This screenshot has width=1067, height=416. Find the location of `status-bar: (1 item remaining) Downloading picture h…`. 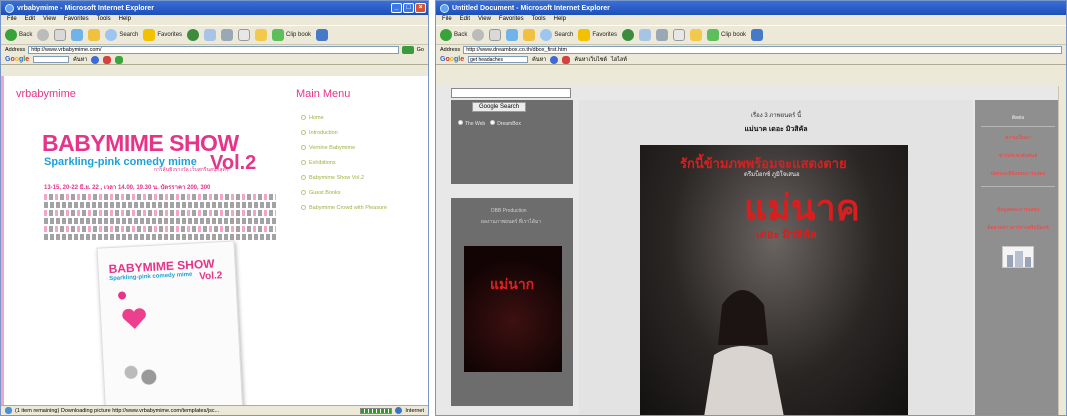

status-bar: (1 item remaining) Downloading picture h… is located at coordinates (214, 410).